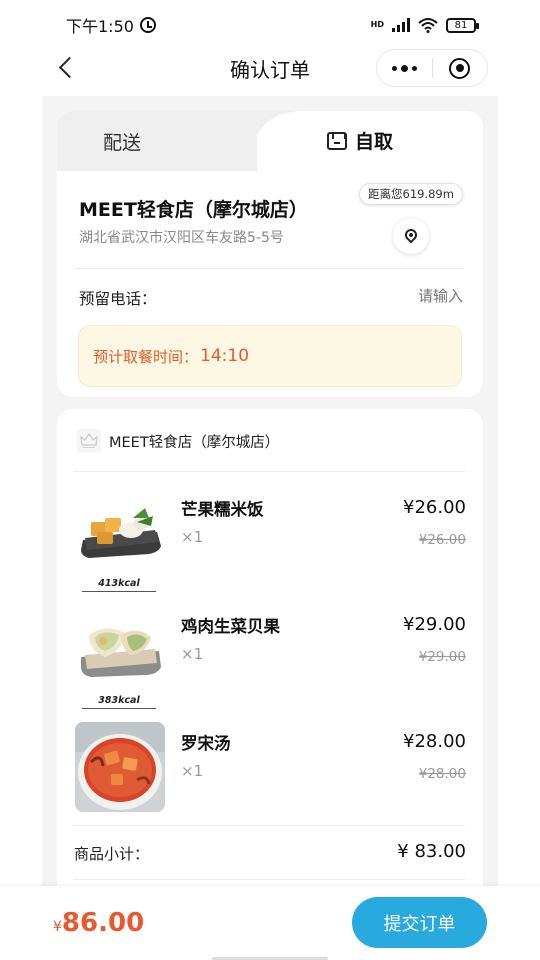  I want to click on mini-program-capsule, so click(432, 68).